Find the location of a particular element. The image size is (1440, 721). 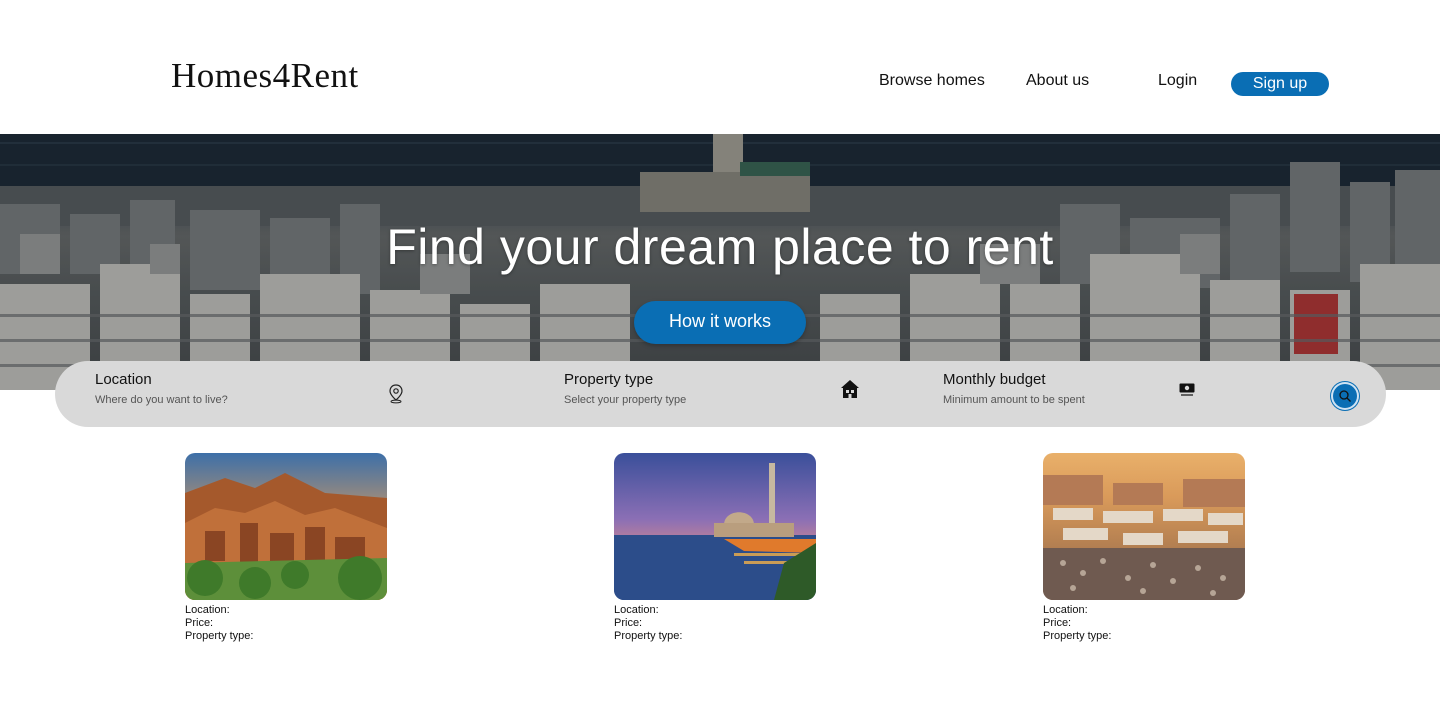

map-pin-icon is located at coordinates (396, 394).